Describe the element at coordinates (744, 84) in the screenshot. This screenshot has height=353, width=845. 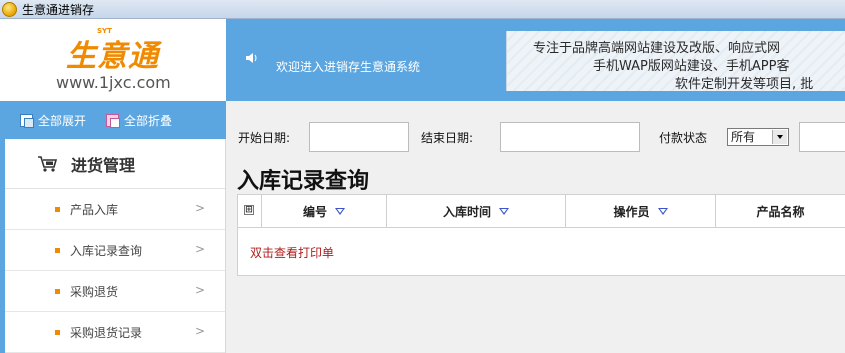
I see `banner-line-3: 软件定制开发等项目, 批` at that location.